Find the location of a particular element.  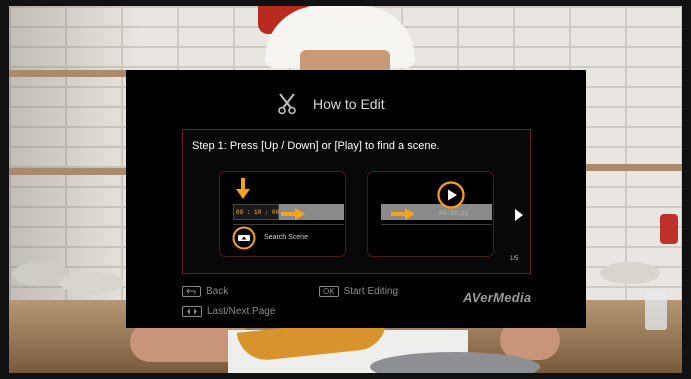

timecode: 00:33:21 is located at coordinates (453, 213).